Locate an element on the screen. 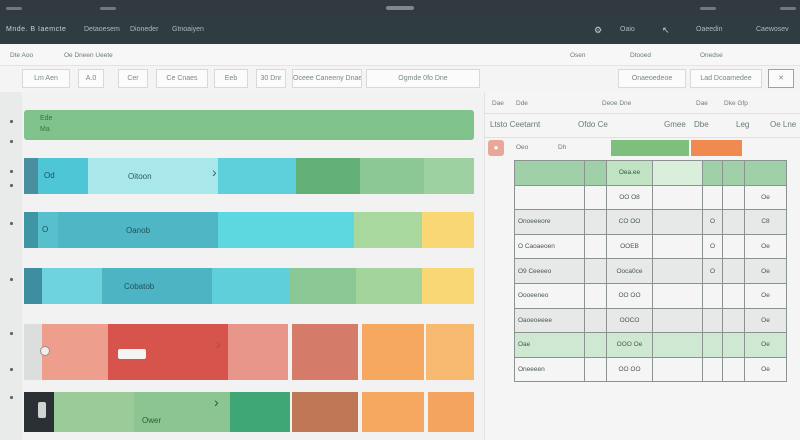  row-chip is located at coordinates (132, 354).